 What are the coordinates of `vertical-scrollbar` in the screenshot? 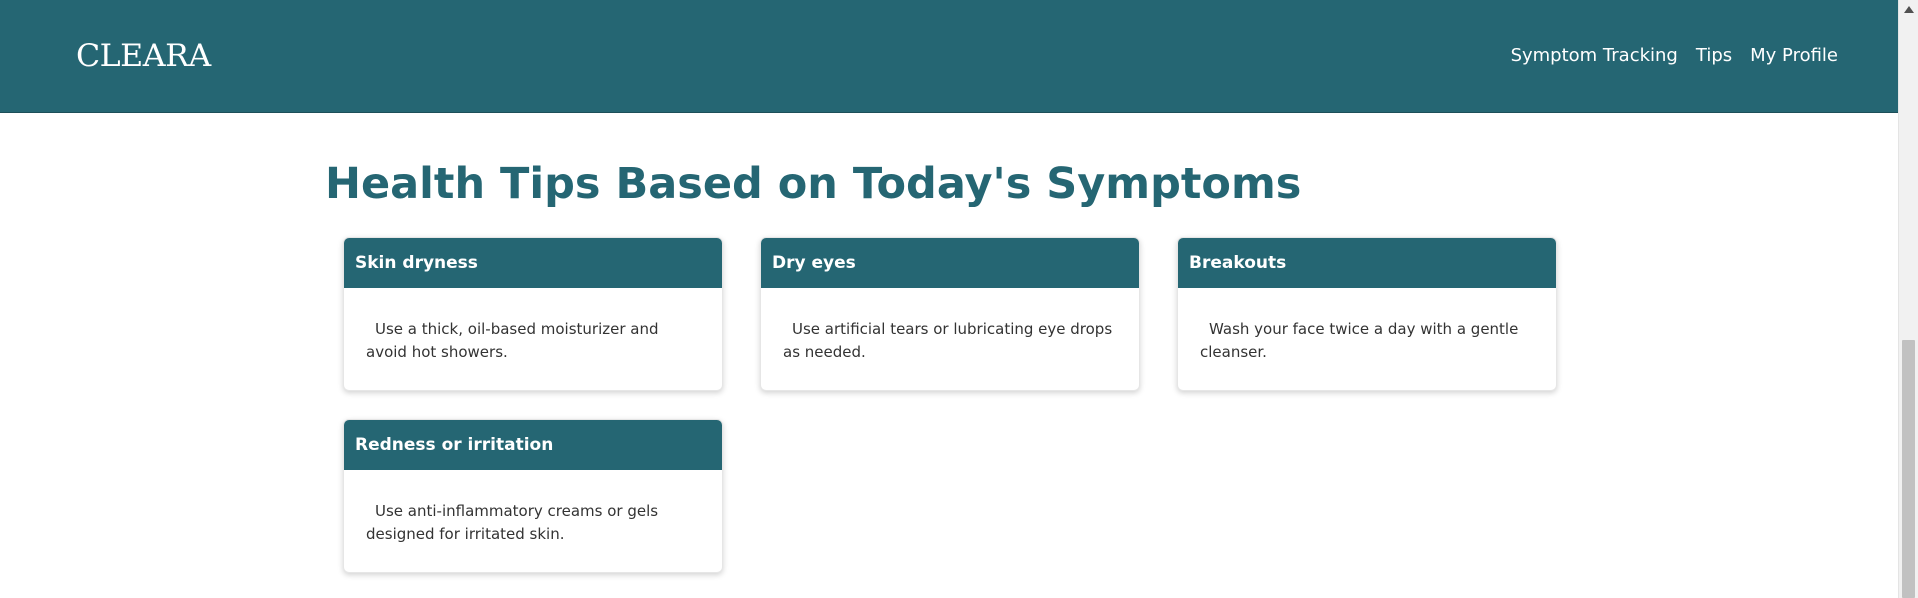 It's located at (1908, 299).